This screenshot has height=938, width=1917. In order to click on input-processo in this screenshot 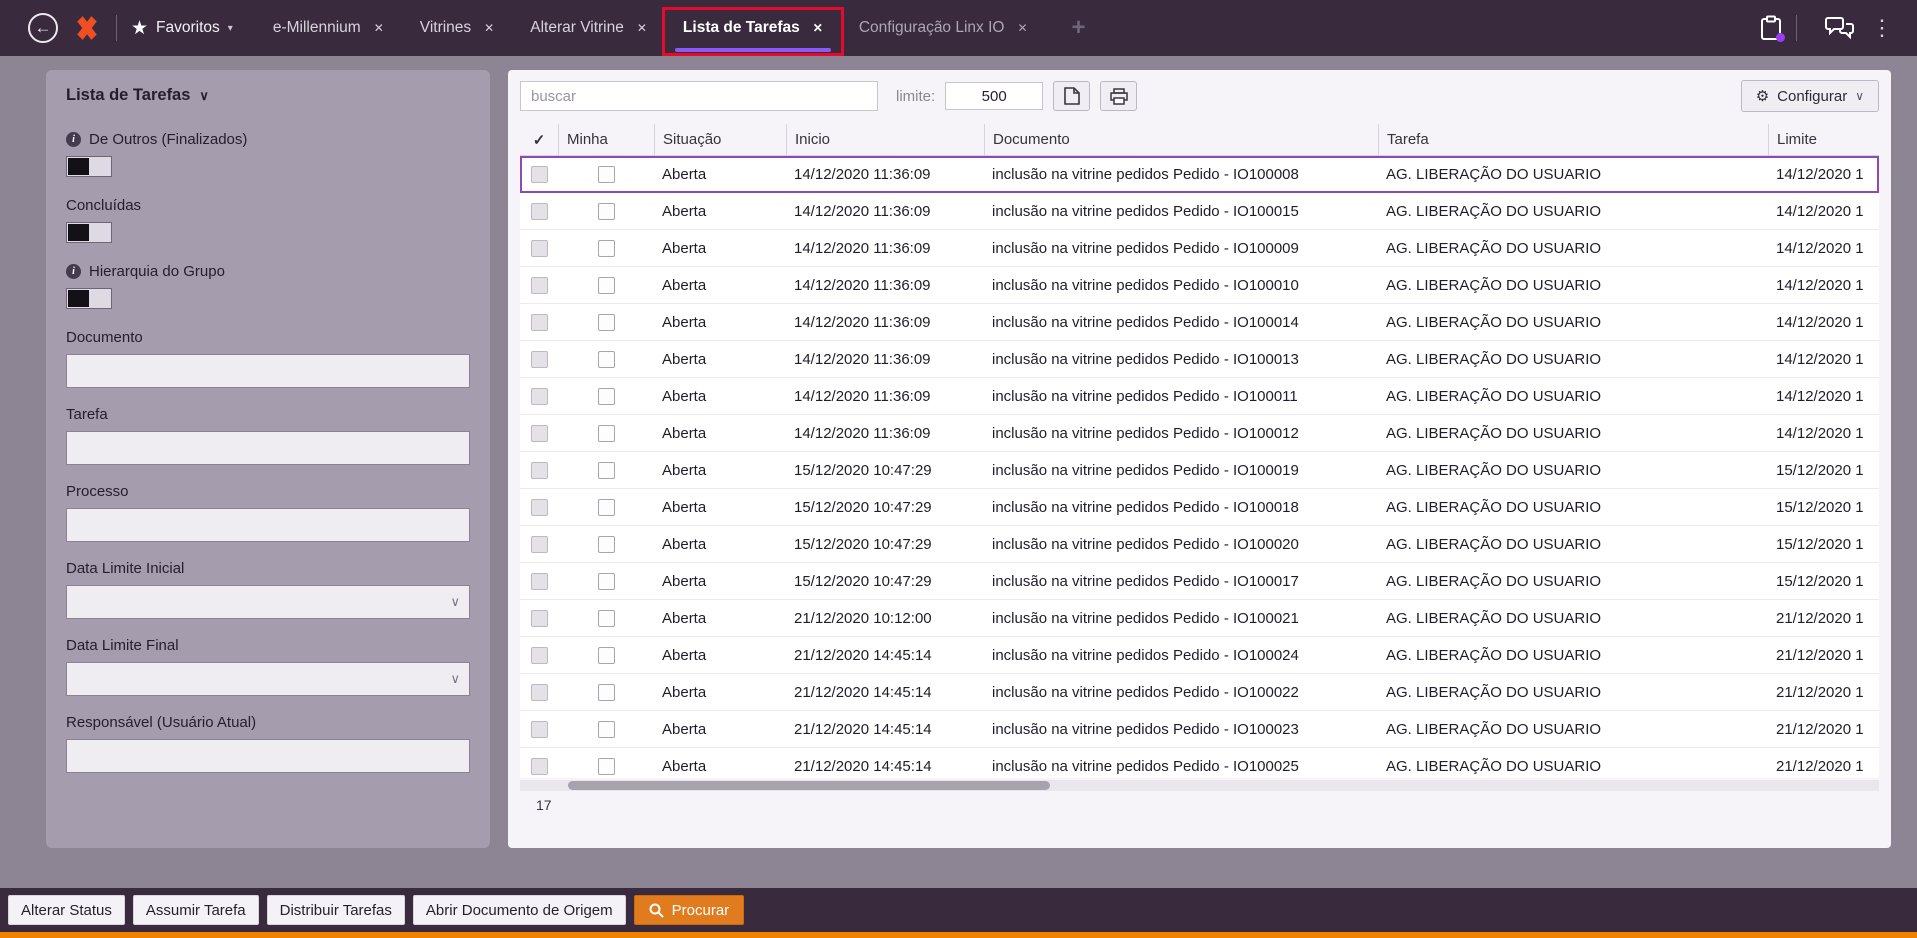, I will do `click(268, 525)`.